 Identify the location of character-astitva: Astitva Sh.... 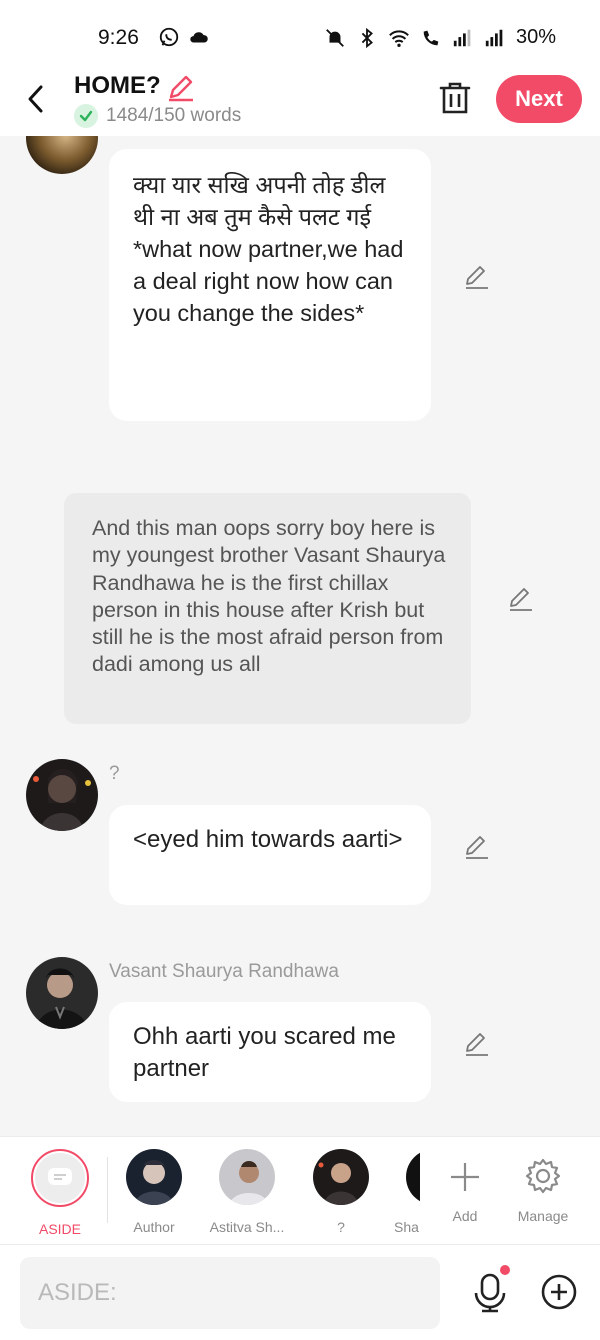
(247, 1192).